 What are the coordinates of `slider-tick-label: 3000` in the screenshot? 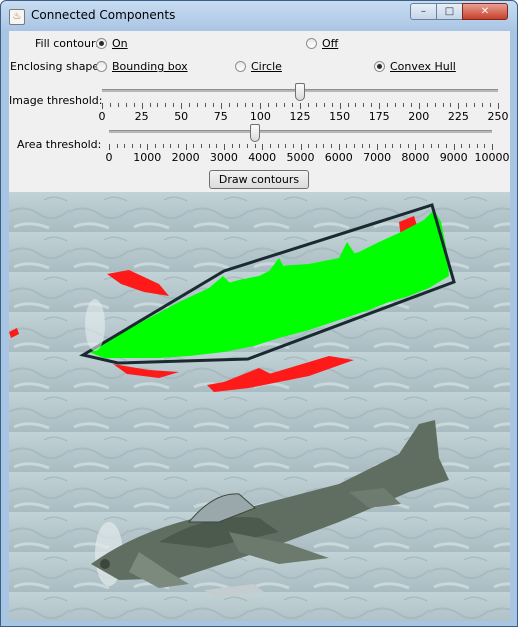 It's located at (223, 157).